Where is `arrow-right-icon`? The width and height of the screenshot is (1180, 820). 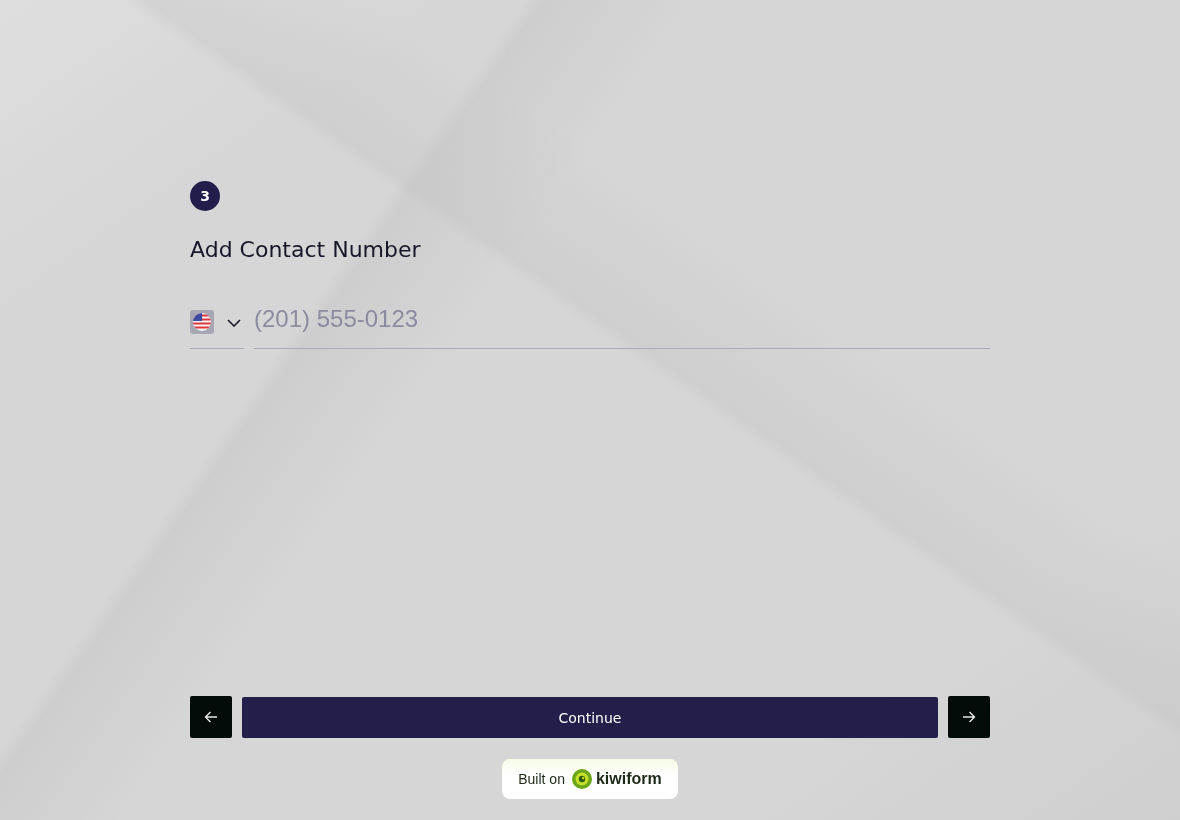
arrow-right-icon is located at coordinates (969, 717).